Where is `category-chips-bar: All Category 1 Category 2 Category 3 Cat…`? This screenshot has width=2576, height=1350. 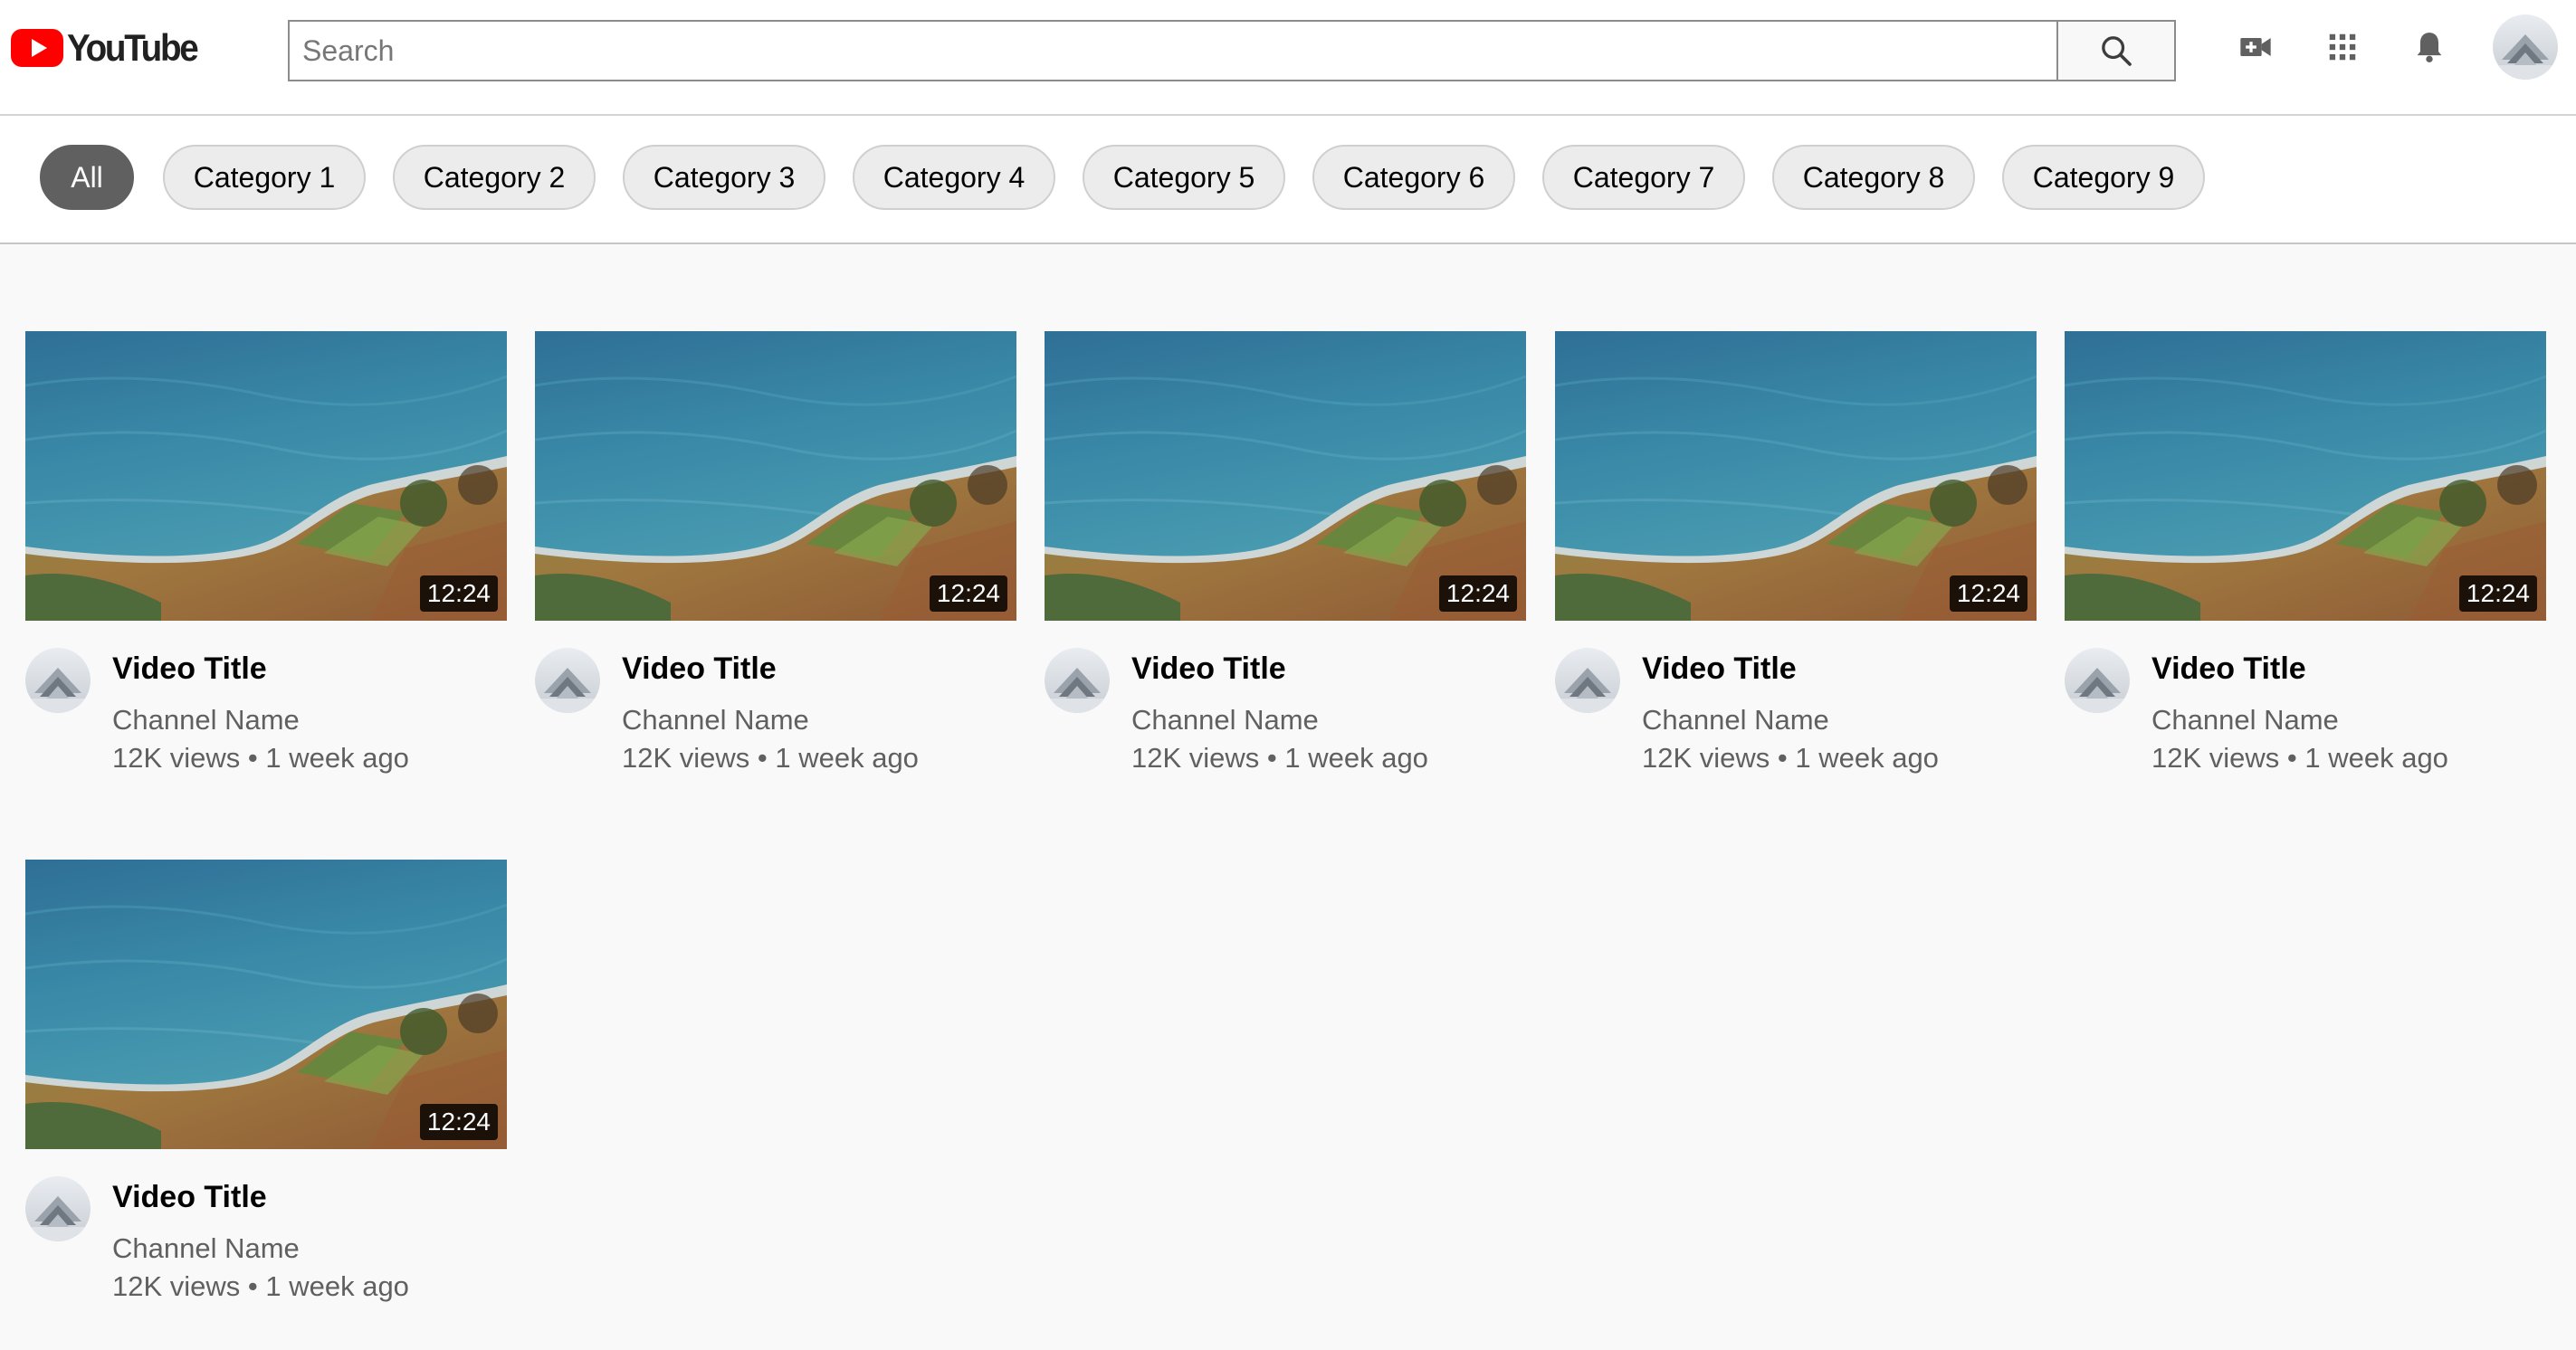
category-chips-bar: All Category 1 Category 2 Category 3 Cat… is located at coordinates (1288, 180).